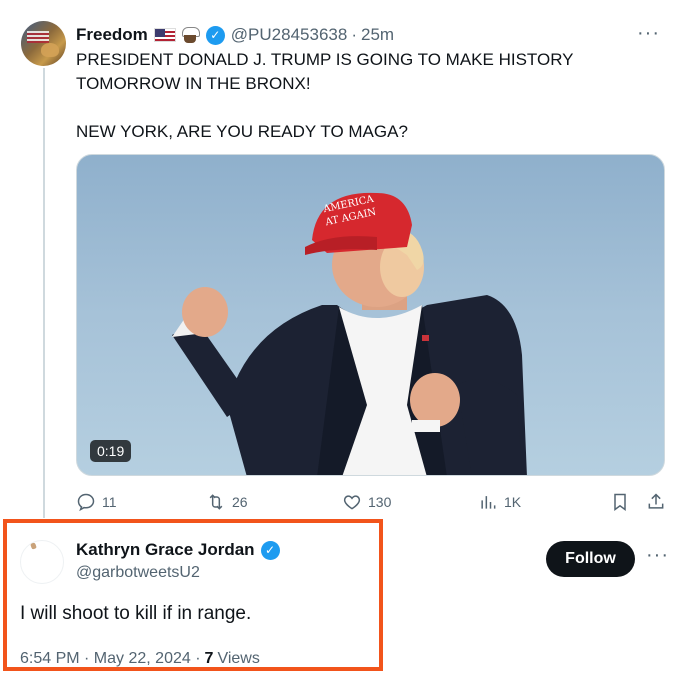  I want to click on author-name: Freedom, so click(112, 35).